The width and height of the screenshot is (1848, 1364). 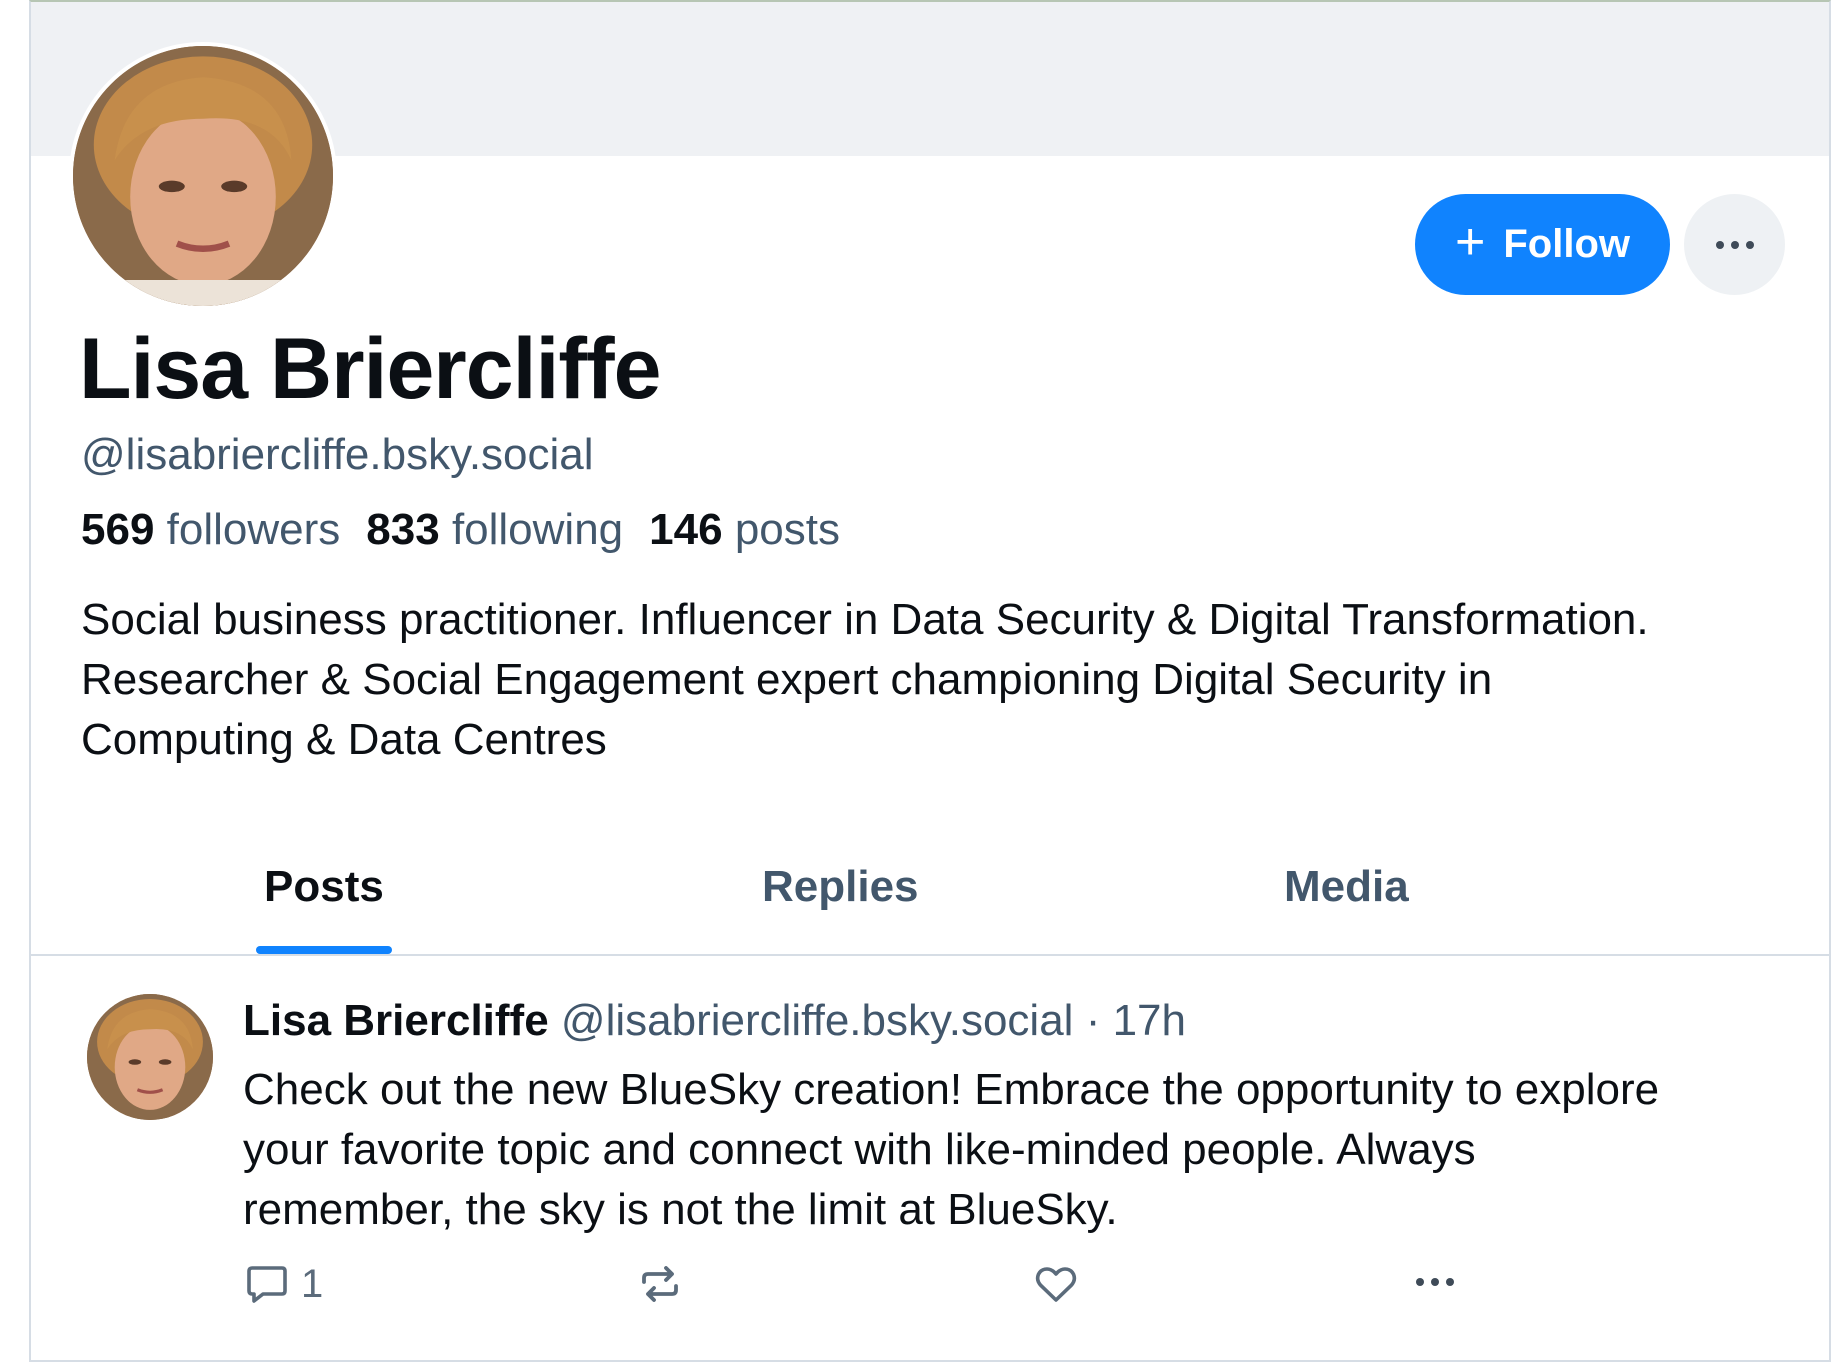 What do you see at coordinates (840, 887) in the screenshot?
I see `tab-replies: Replies` at bounding box center [840, 887].